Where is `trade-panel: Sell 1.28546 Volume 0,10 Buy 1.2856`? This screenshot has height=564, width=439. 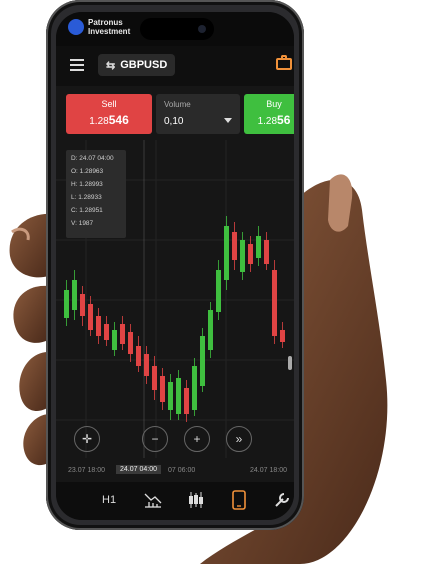 trade-panel: Sell 1.28546 Volume 0,10 Buy 1.2856 is located at coordinates (180, 114).